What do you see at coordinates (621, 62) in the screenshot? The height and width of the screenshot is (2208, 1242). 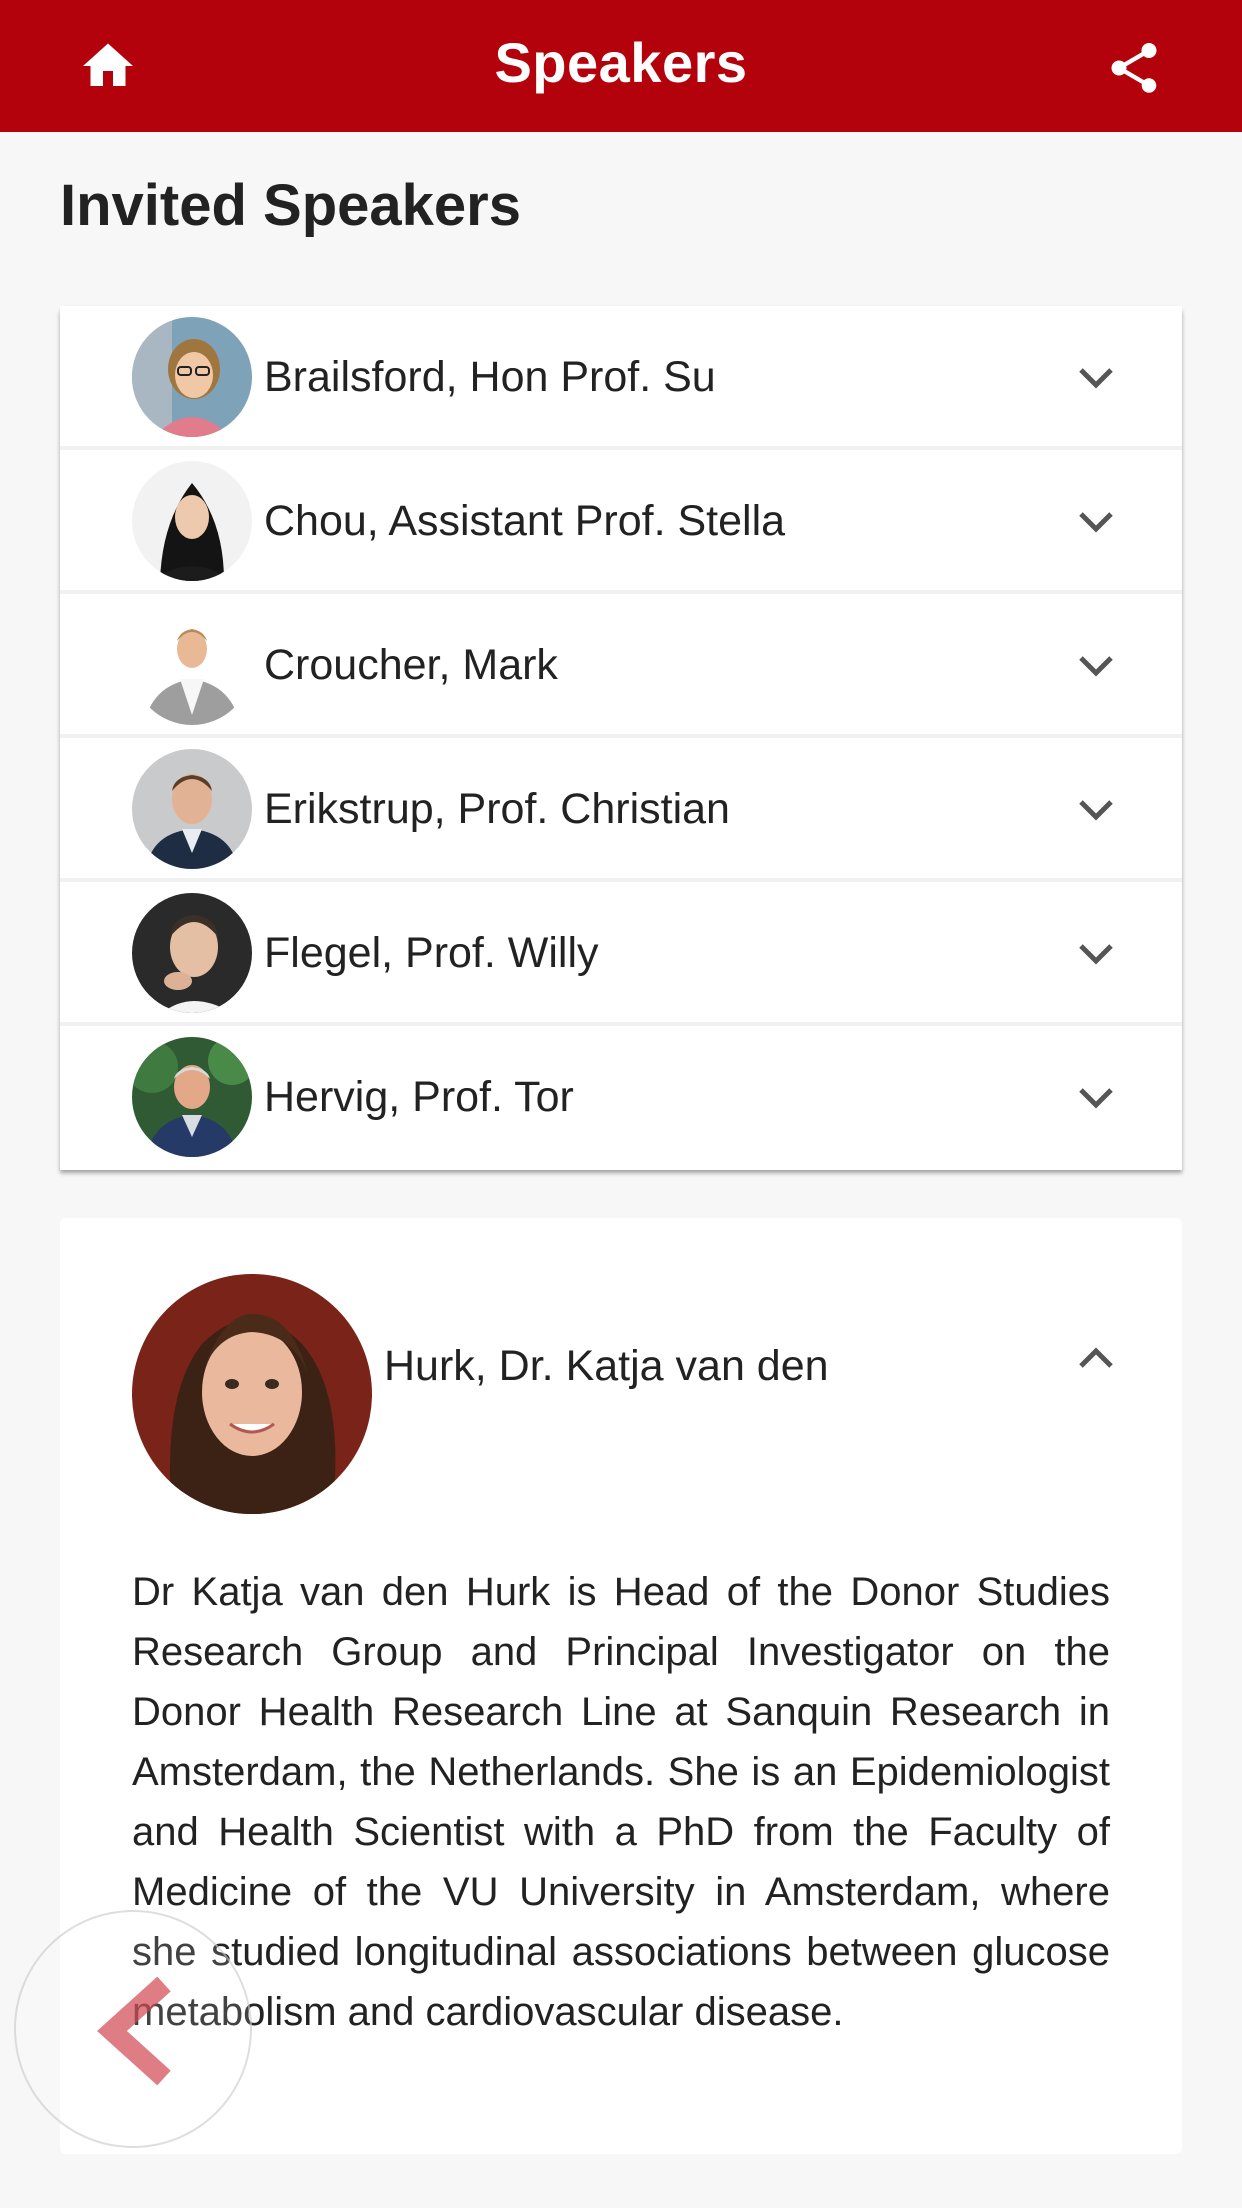 I see `page-title: Speakers` at bounding box center [621, 62].